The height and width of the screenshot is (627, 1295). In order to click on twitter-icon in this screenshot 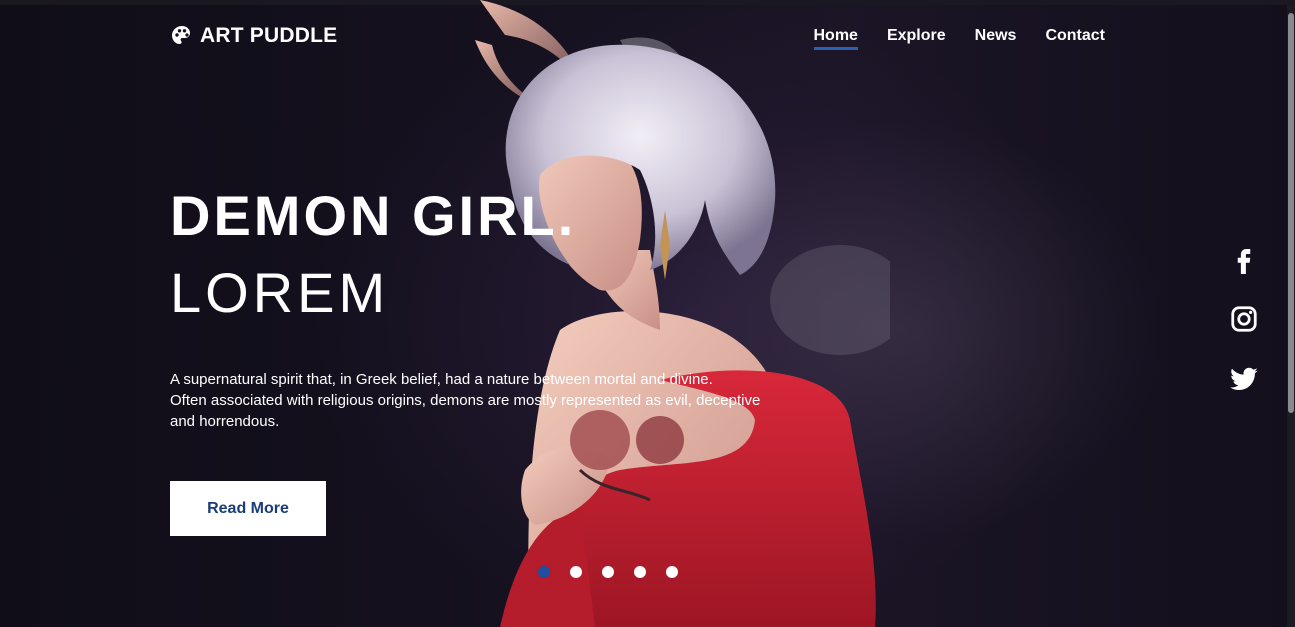, I will do `click(1244, 379)`.